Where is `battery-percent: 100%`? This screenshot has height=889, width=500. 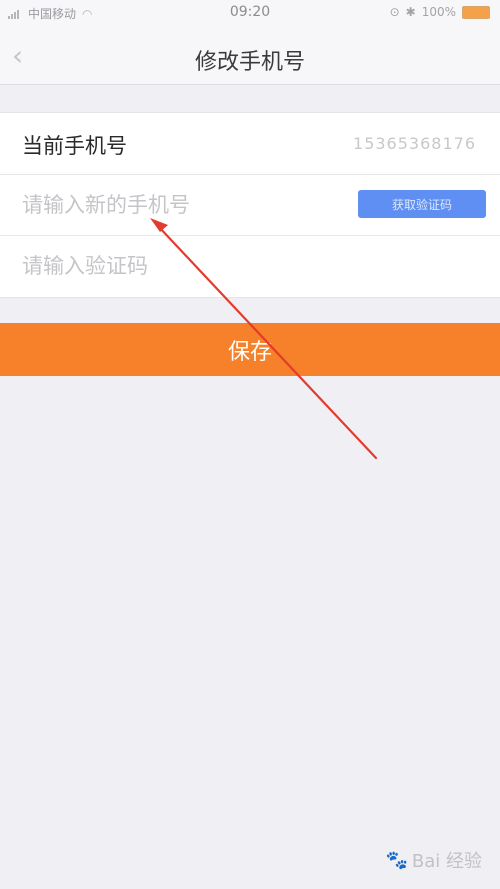 battery-percent: 100% is located at coordinates (438, 12).